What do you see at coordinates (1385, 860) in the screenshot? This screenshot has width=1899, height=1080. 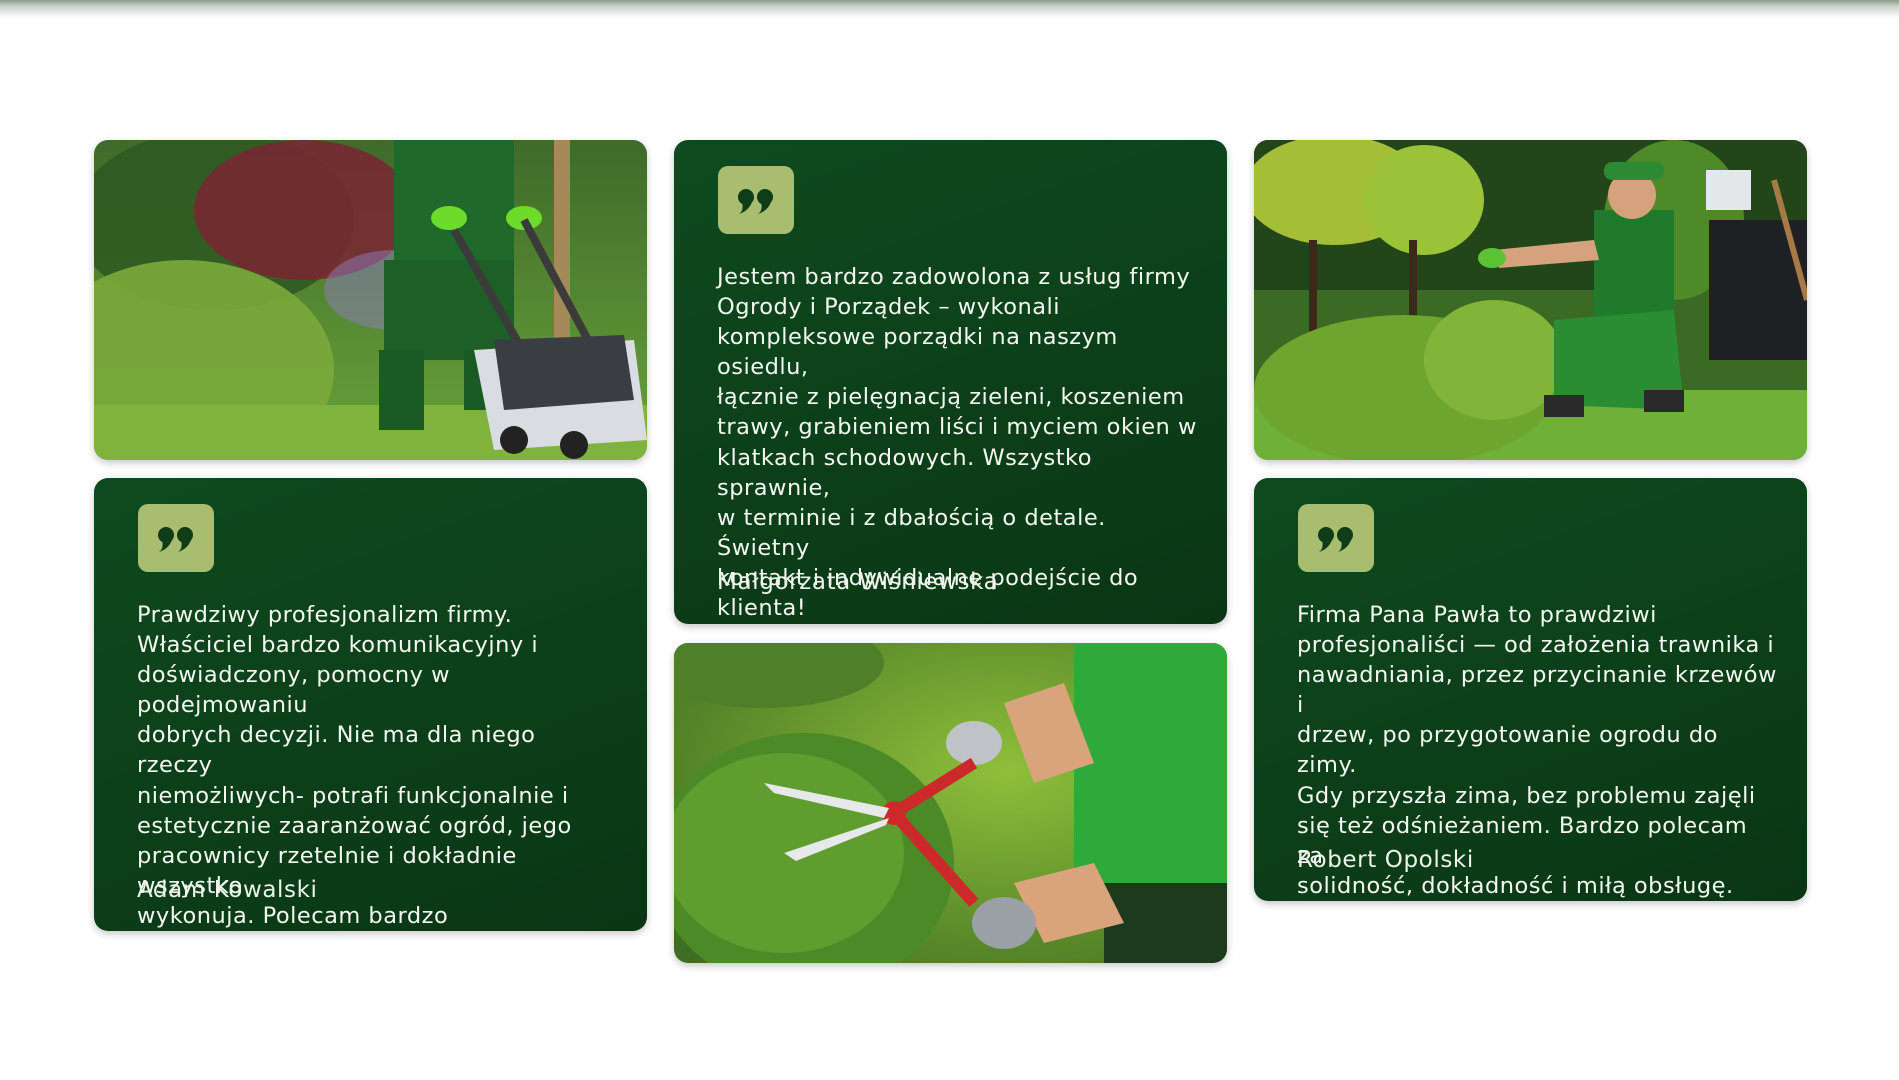 I see `testimonial-author: Robert Opolski` at bounding box center [1385, 860].